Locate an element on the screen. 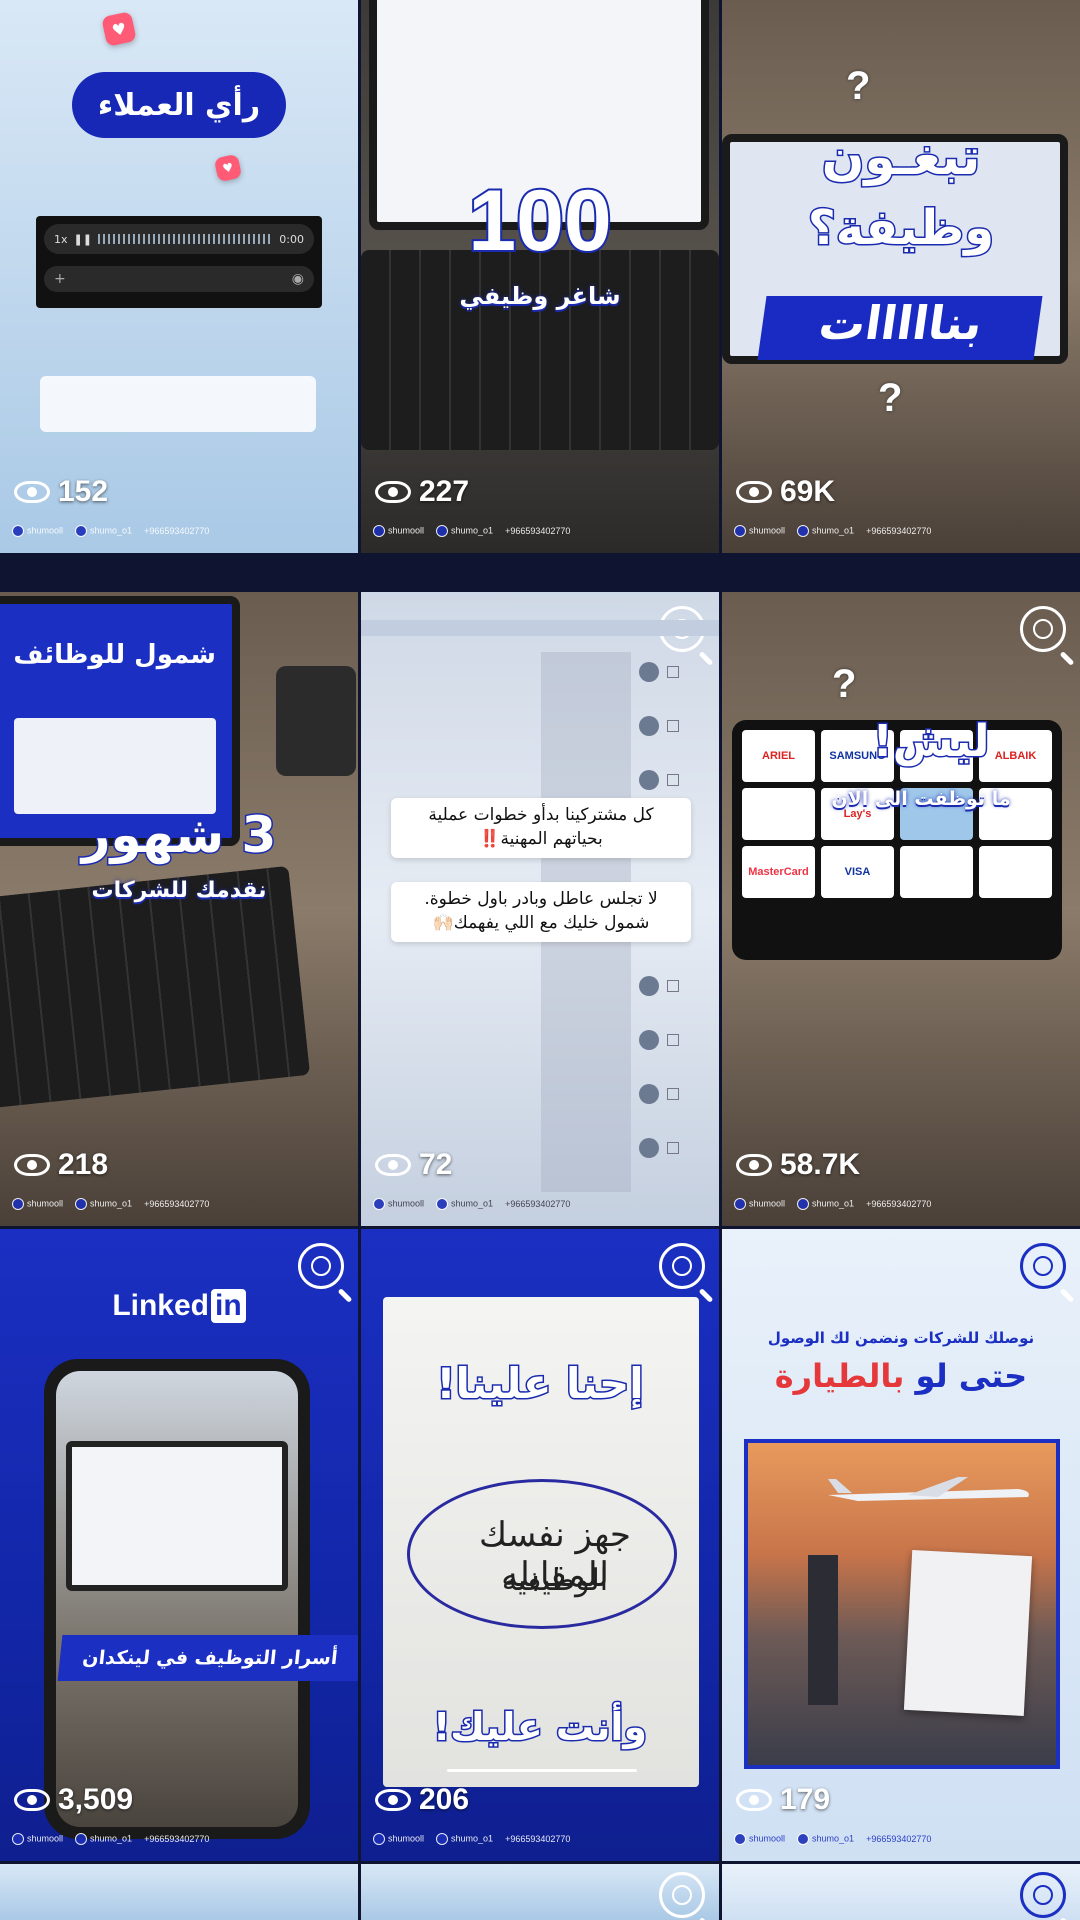  view-count: 179 is located at coordinates (783, 1800).